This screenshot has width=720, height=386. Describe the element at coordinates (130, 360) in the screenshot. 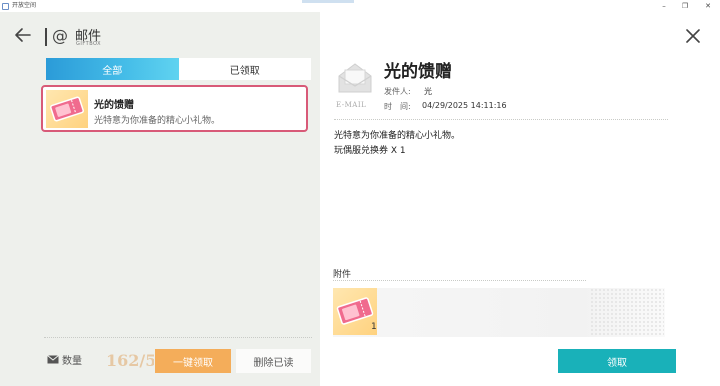

I see `mail-count-value: 162/50` at that location.